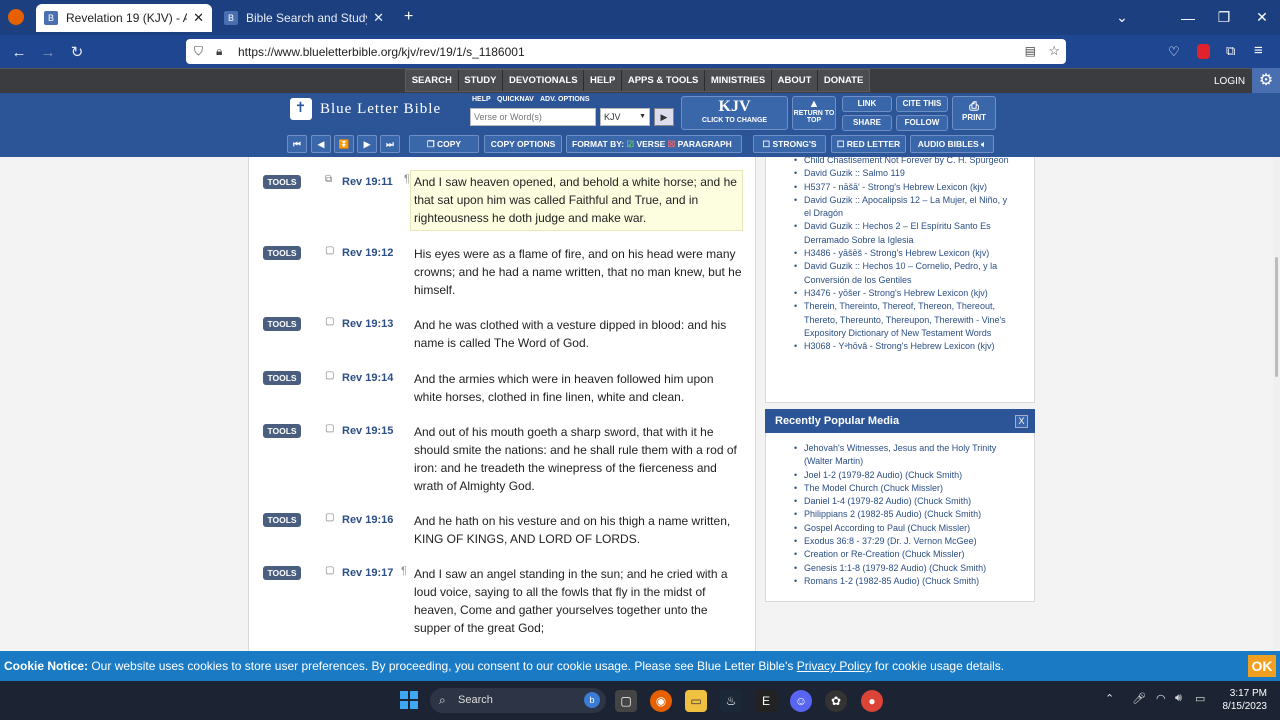 The image size is (1280, 720). I want to click on task-view-icon: ▢, so click(626, 701).